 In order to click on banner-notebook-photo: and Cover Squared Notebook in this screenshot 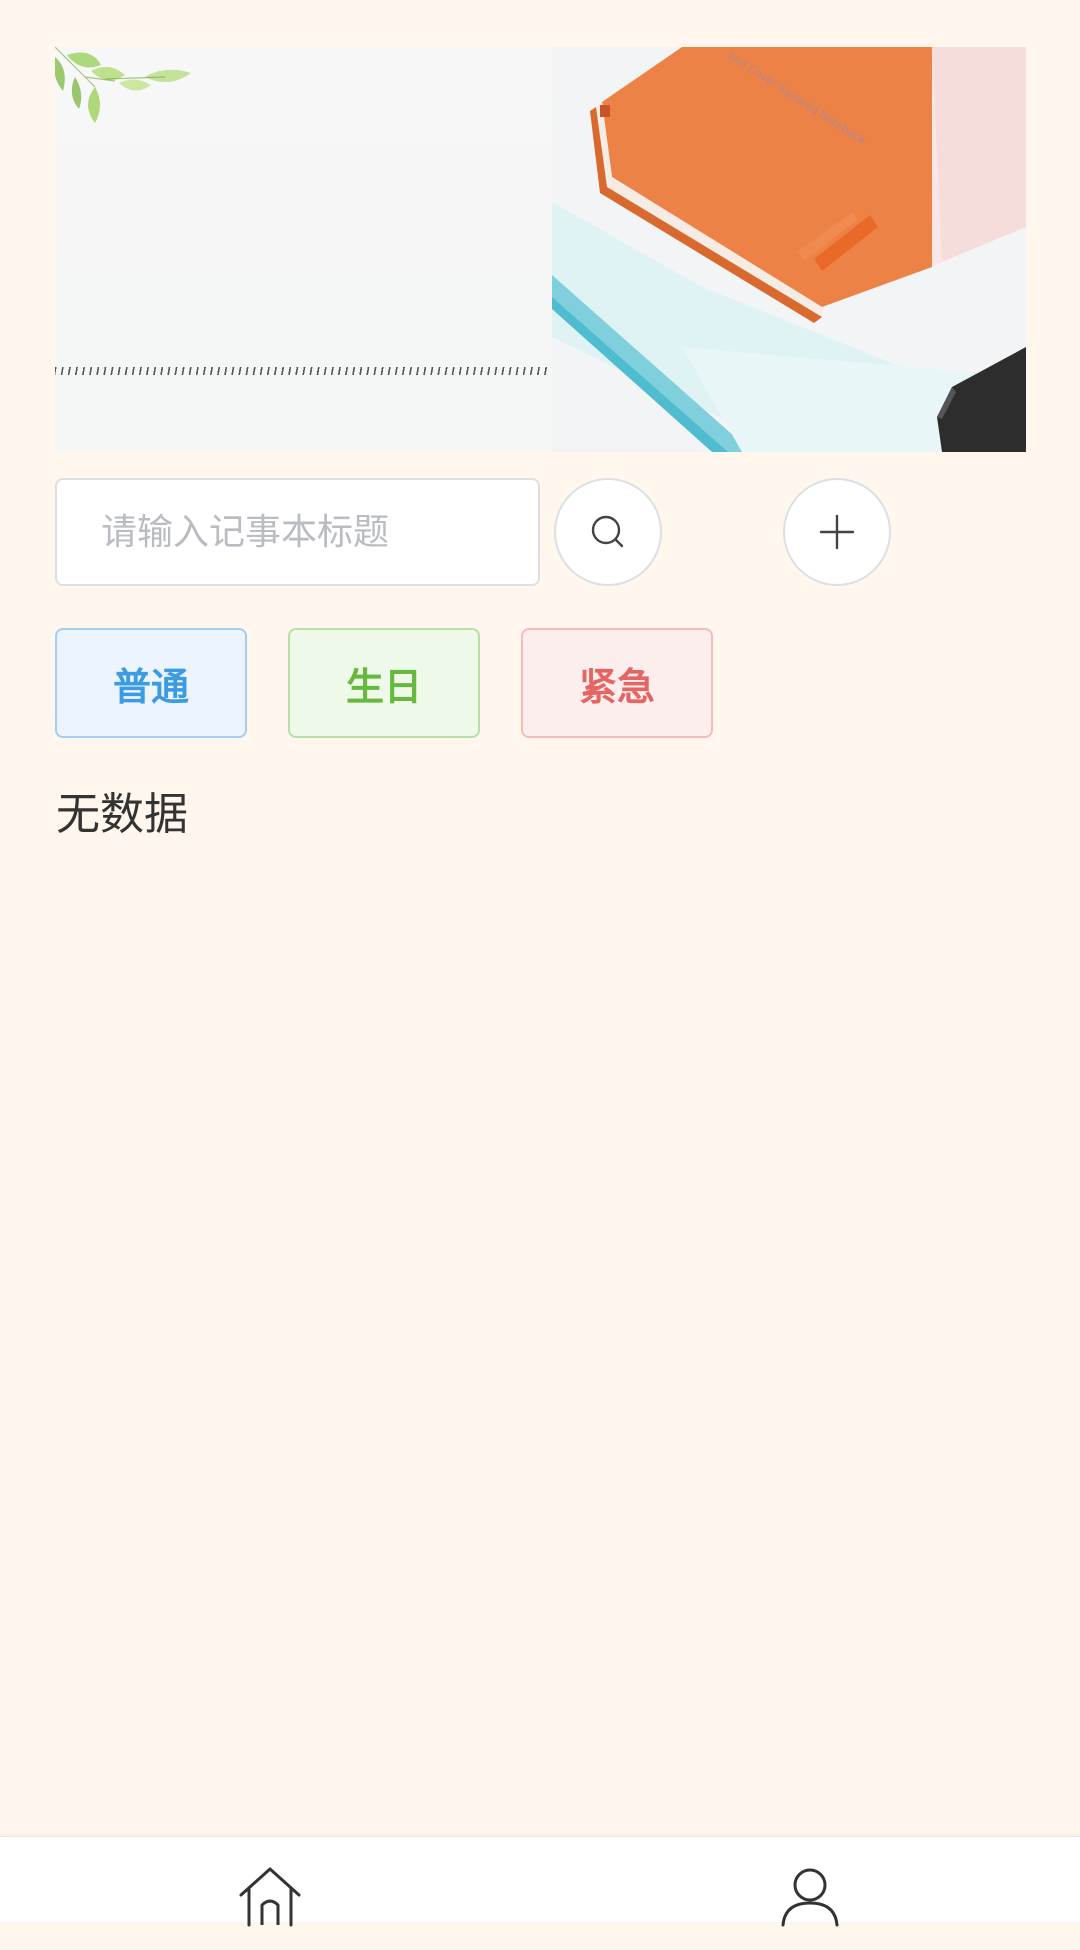, I will do `click(789, 249)`.